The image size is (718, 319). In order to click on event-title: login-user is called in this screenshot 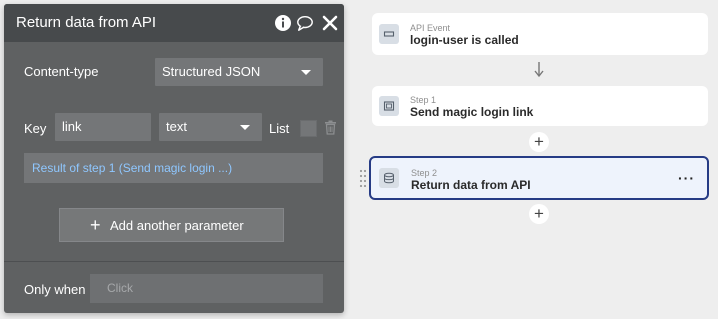, I will do `click(464, 40)`.